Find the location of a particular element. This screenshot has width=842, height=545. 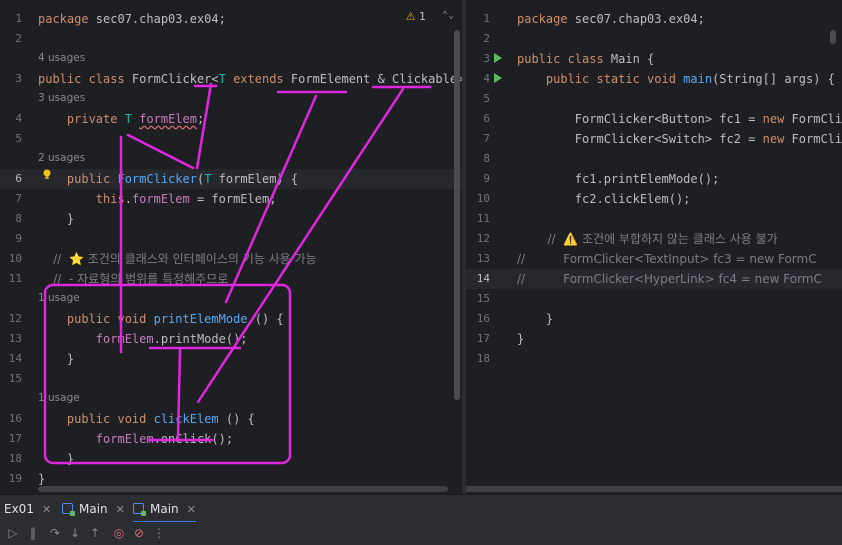

code-line: 13 formElem.printMode(); is located at coordinates (231, 339).